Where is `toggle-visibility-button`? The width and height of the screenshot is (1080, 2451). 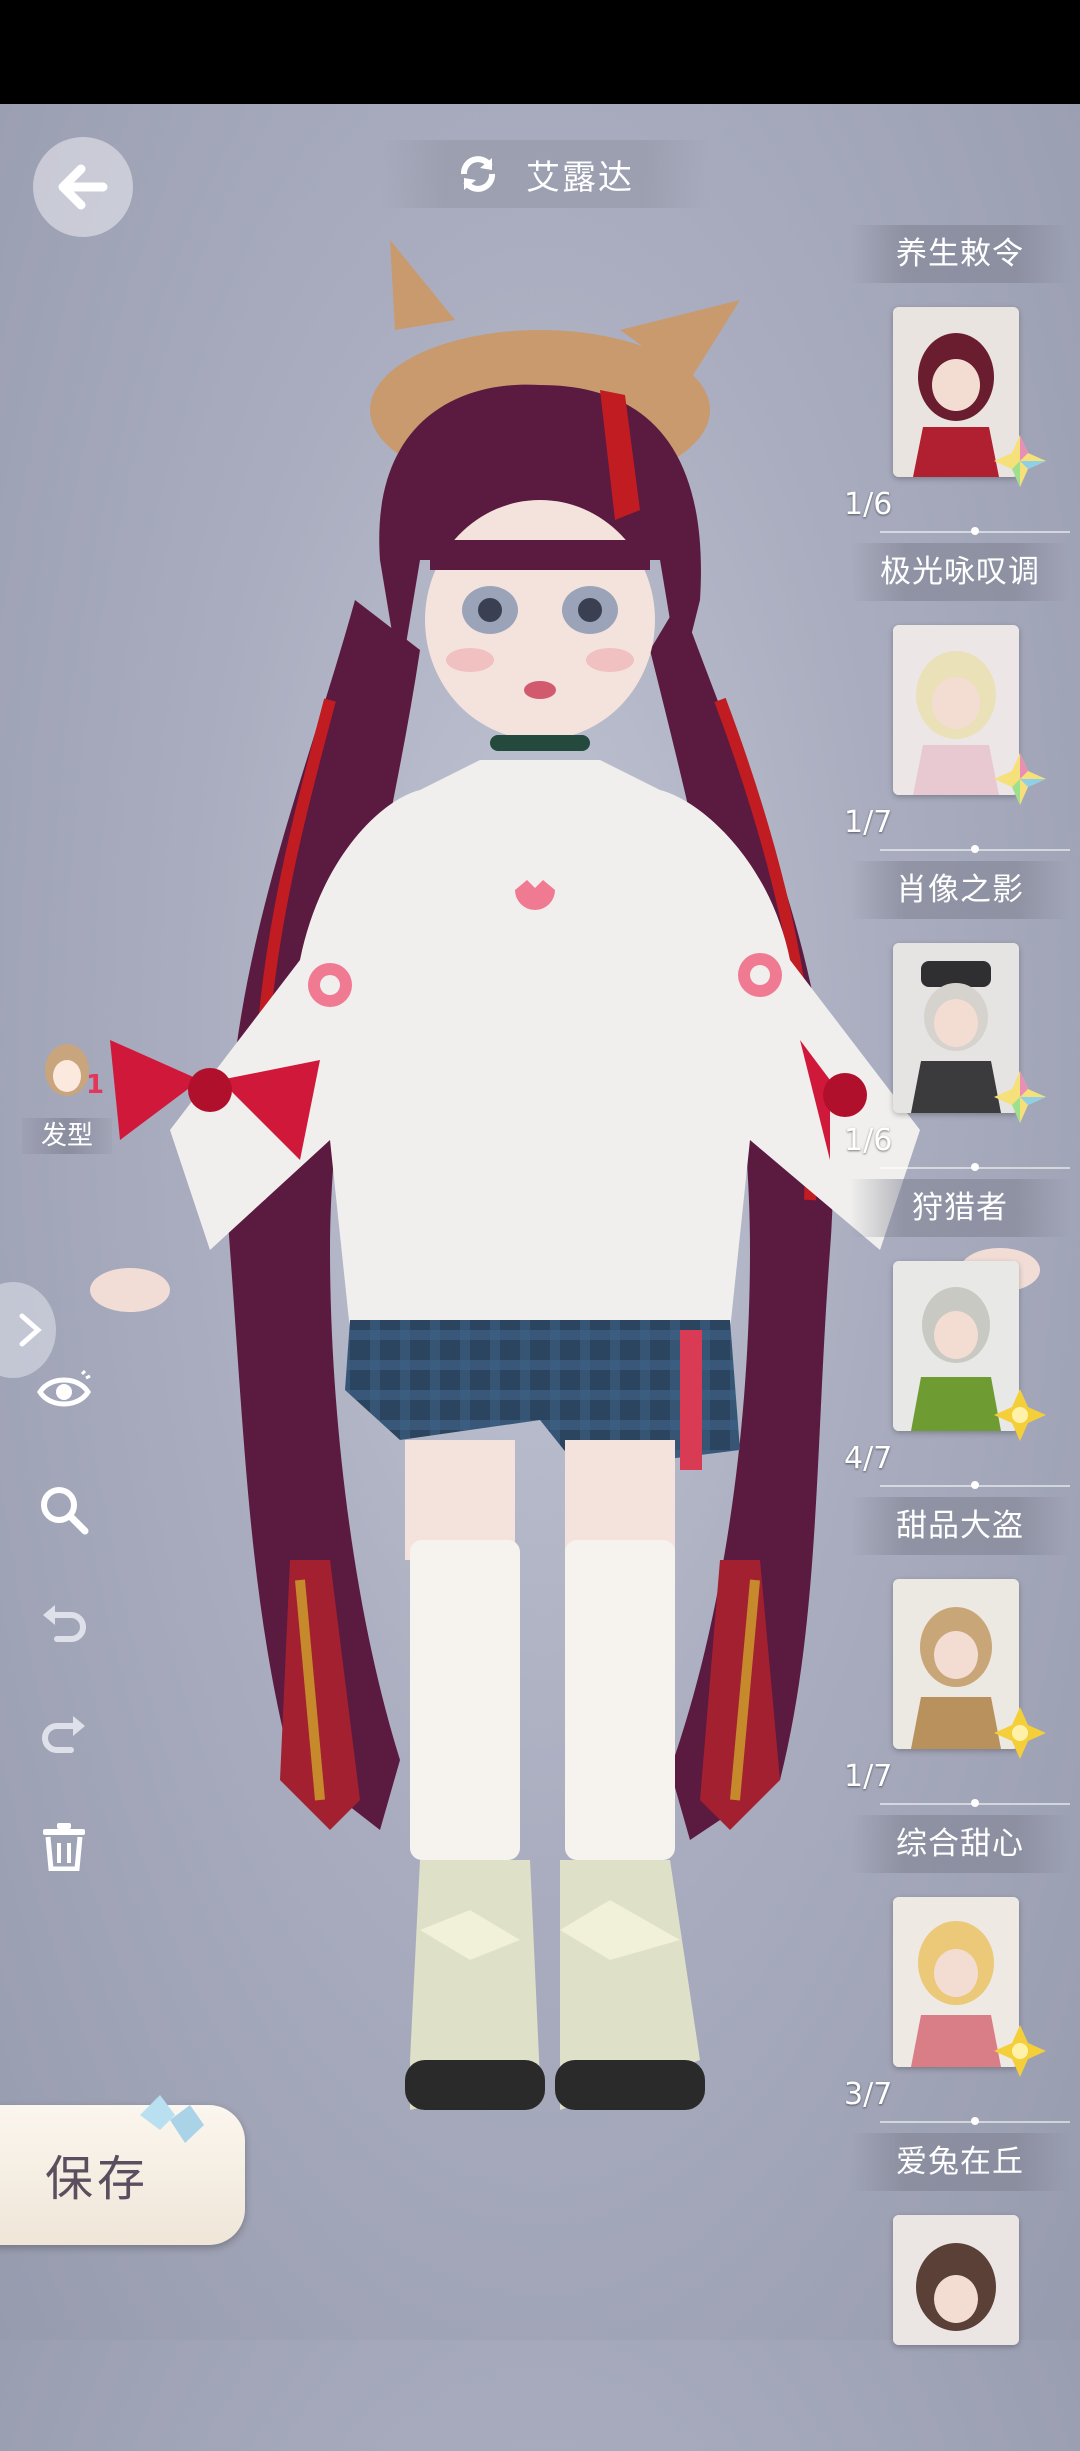 toggle-visibility-button is located at coordinates (64, 1392).